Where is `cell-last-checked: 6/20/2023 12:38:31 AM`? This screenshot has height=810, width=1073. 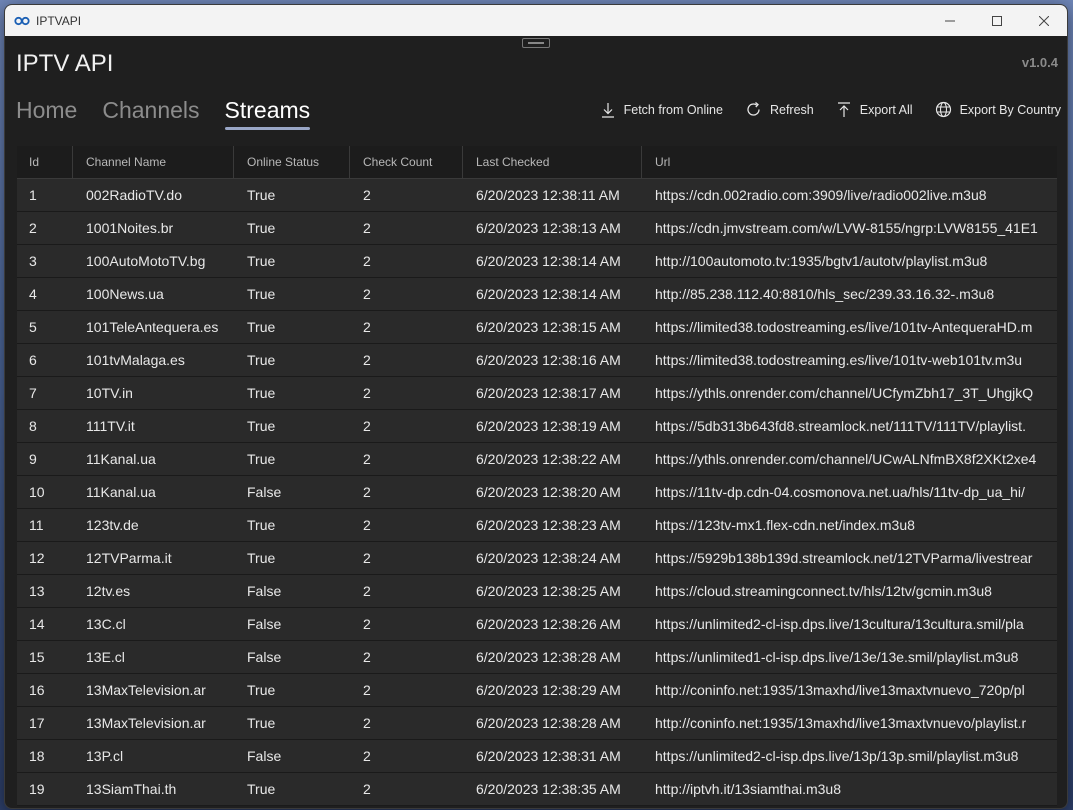
cell-last-checked: 6/20/2023 12:38:31 AM is located at coordinates (548, 756).